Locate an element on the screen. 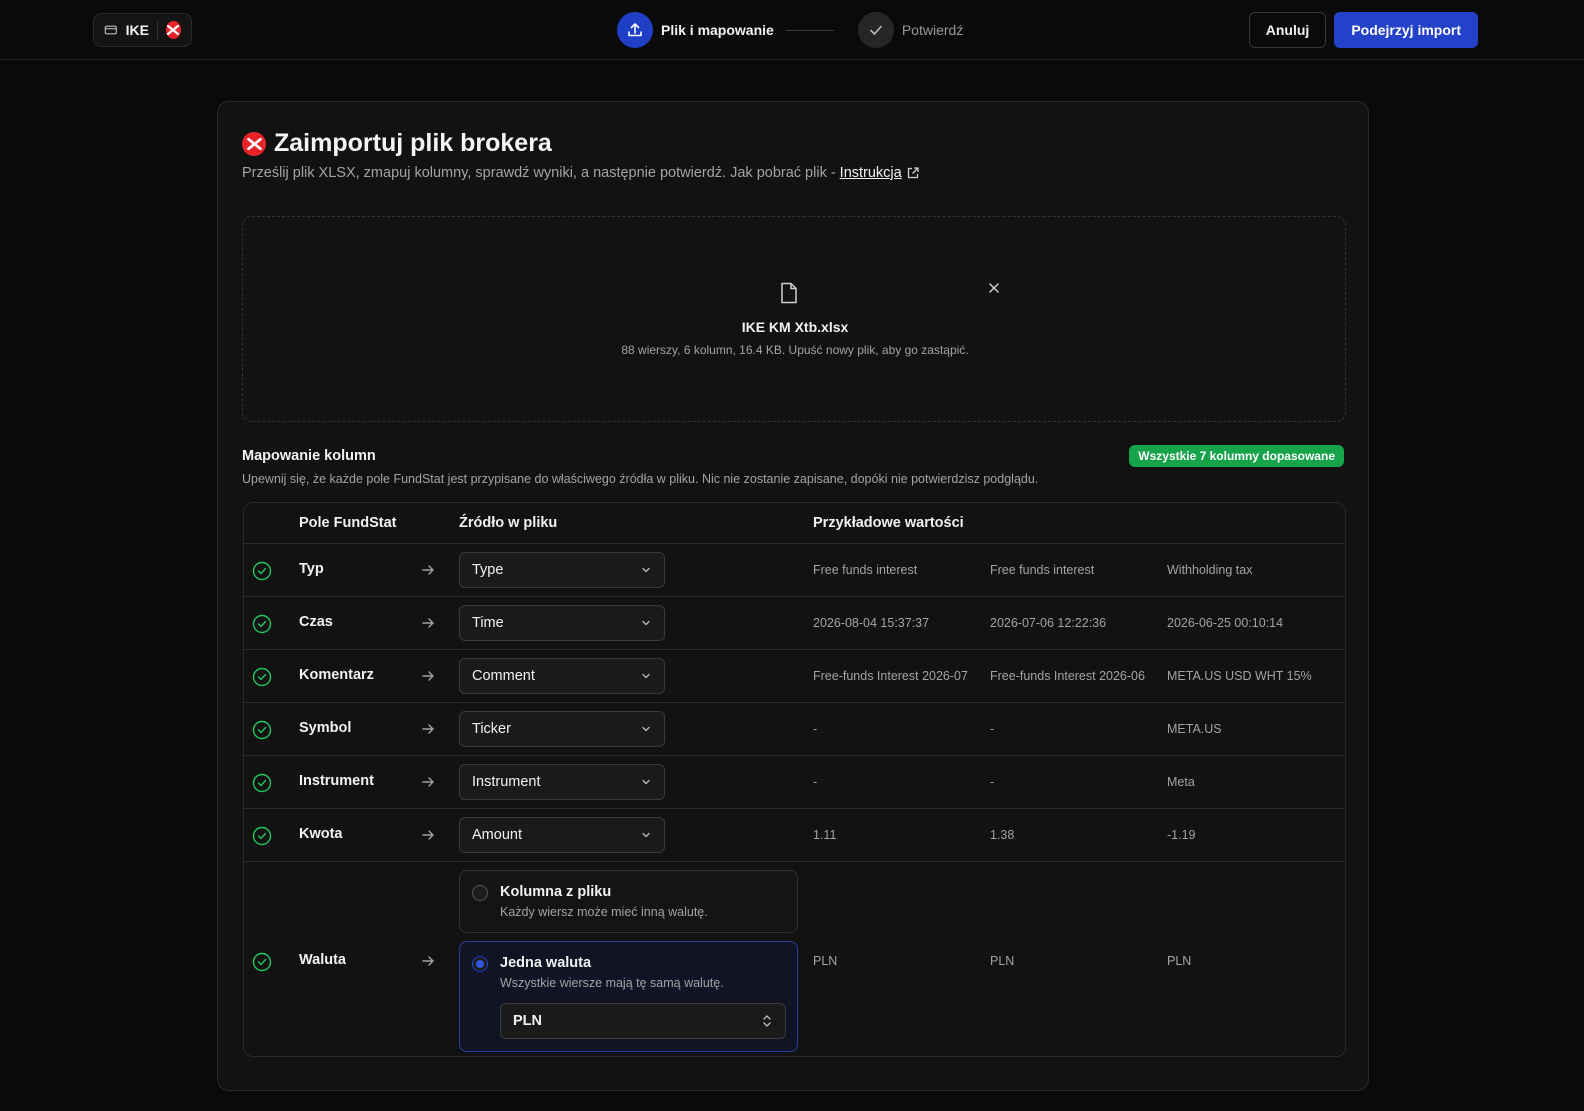  option-title: Kolumna z pliku is located at coordinates (556, 892).